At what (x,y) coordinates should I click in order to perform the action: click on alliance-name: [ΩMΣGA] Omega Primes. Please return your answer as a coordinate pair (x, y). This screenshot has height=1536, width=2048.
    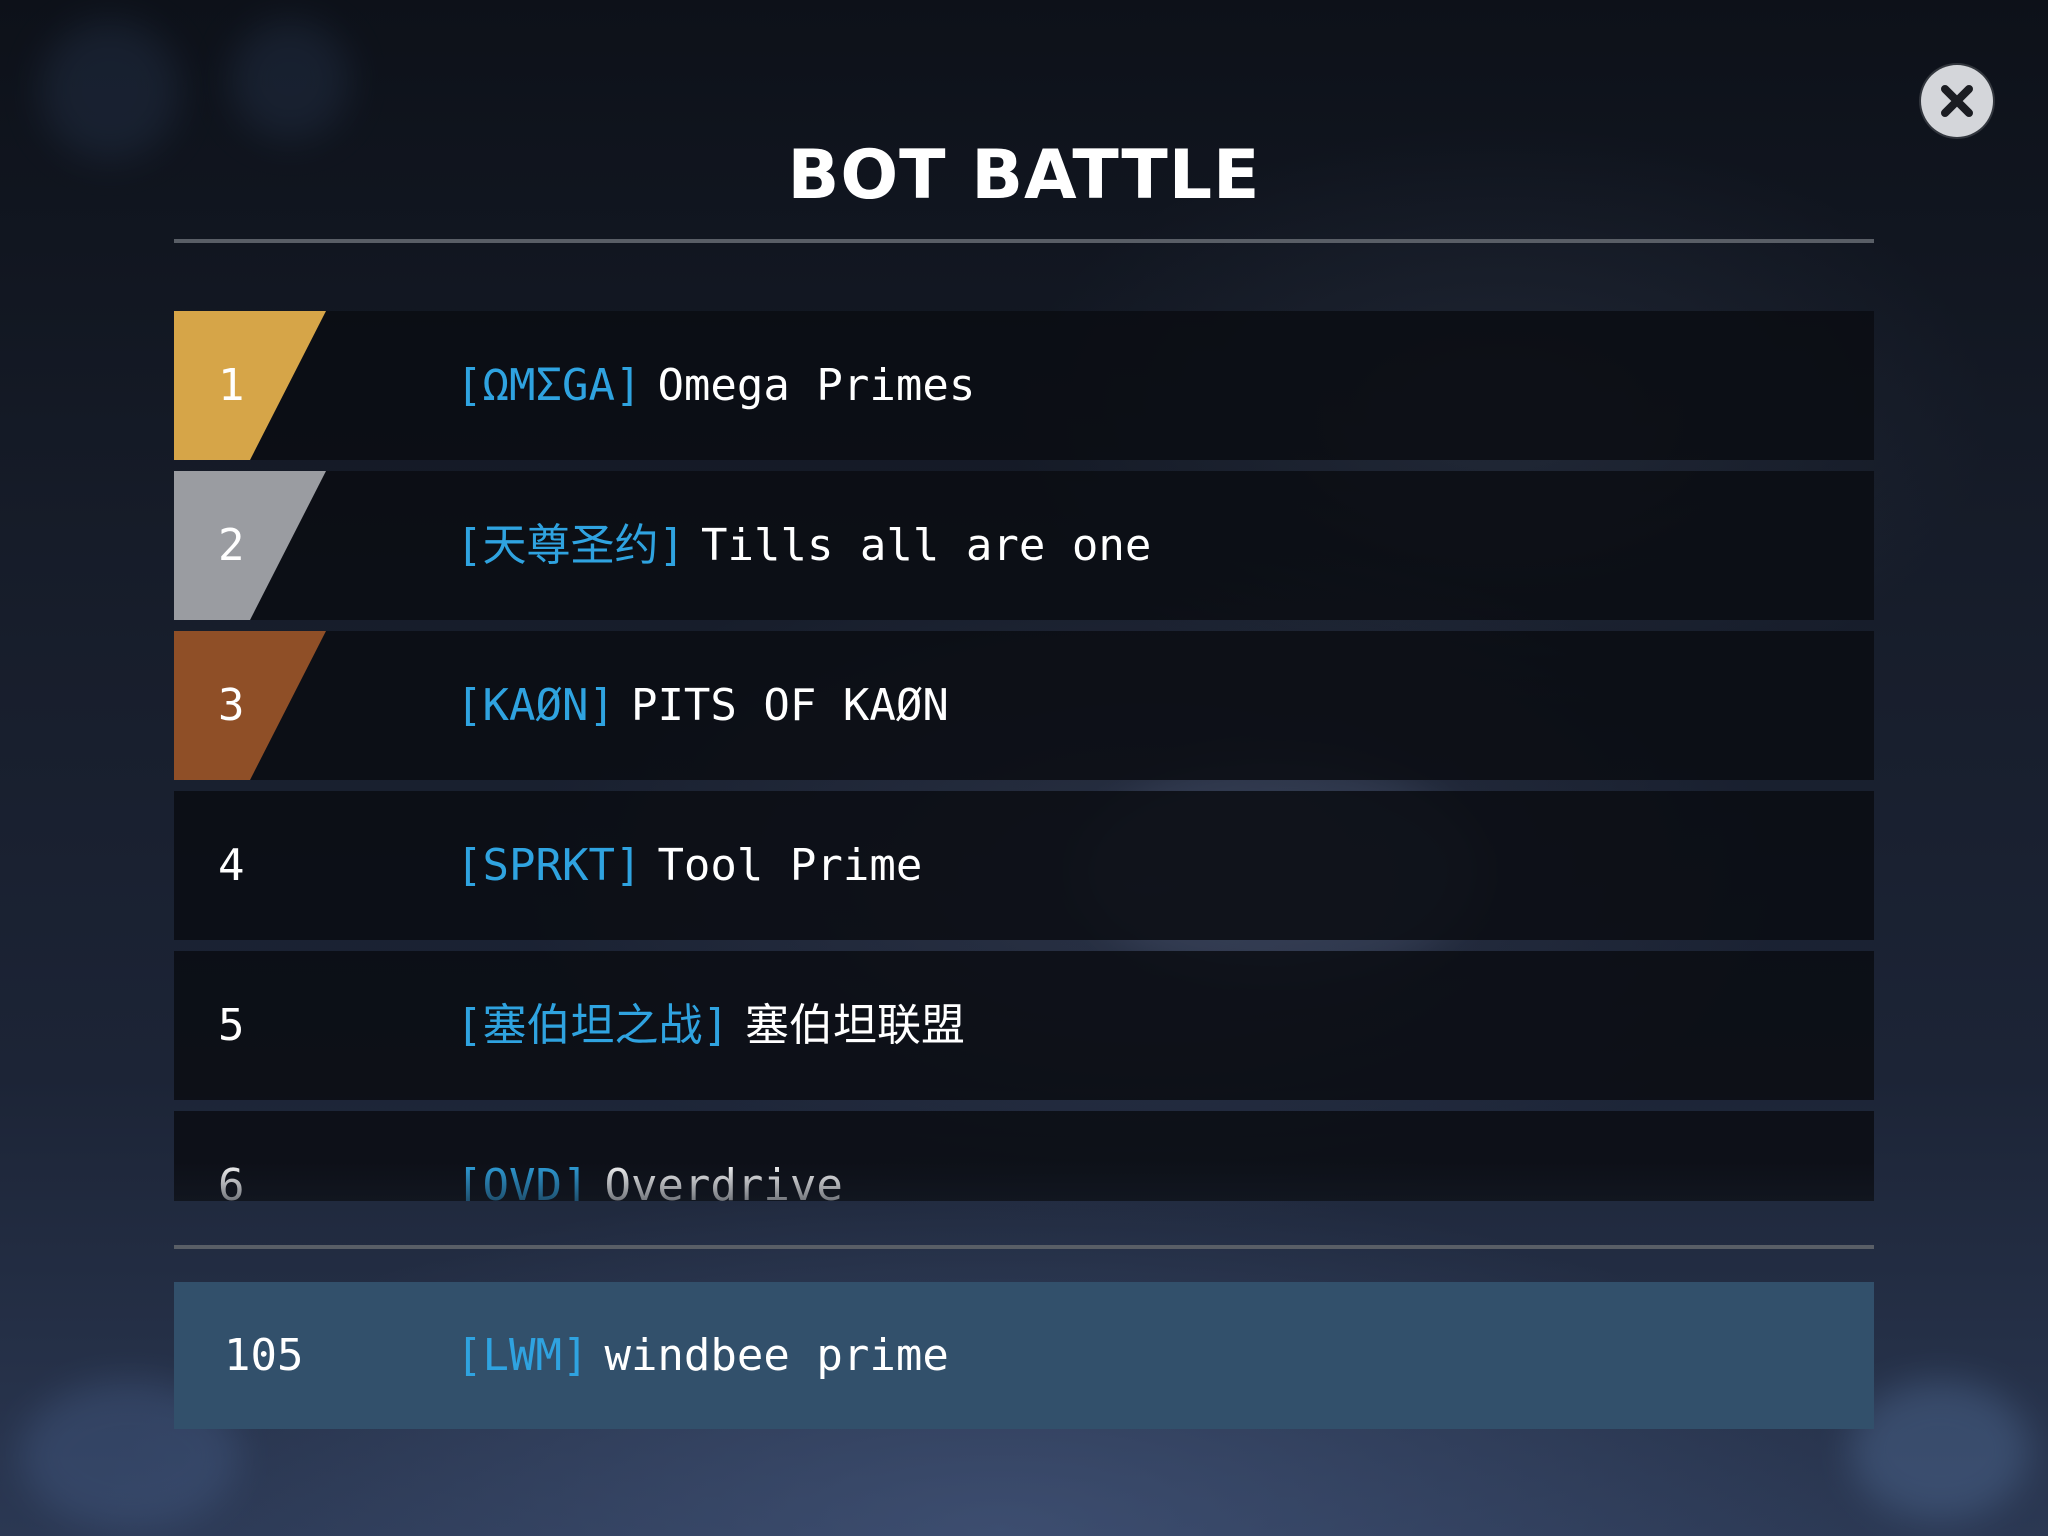
    Looking at the image, I should click on (715, 385).